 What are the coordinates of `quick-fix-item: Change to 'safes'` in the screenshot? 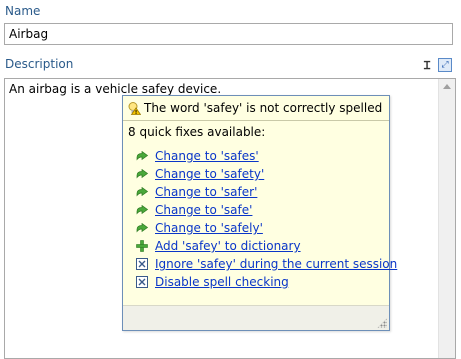 It's located at (266, 156).